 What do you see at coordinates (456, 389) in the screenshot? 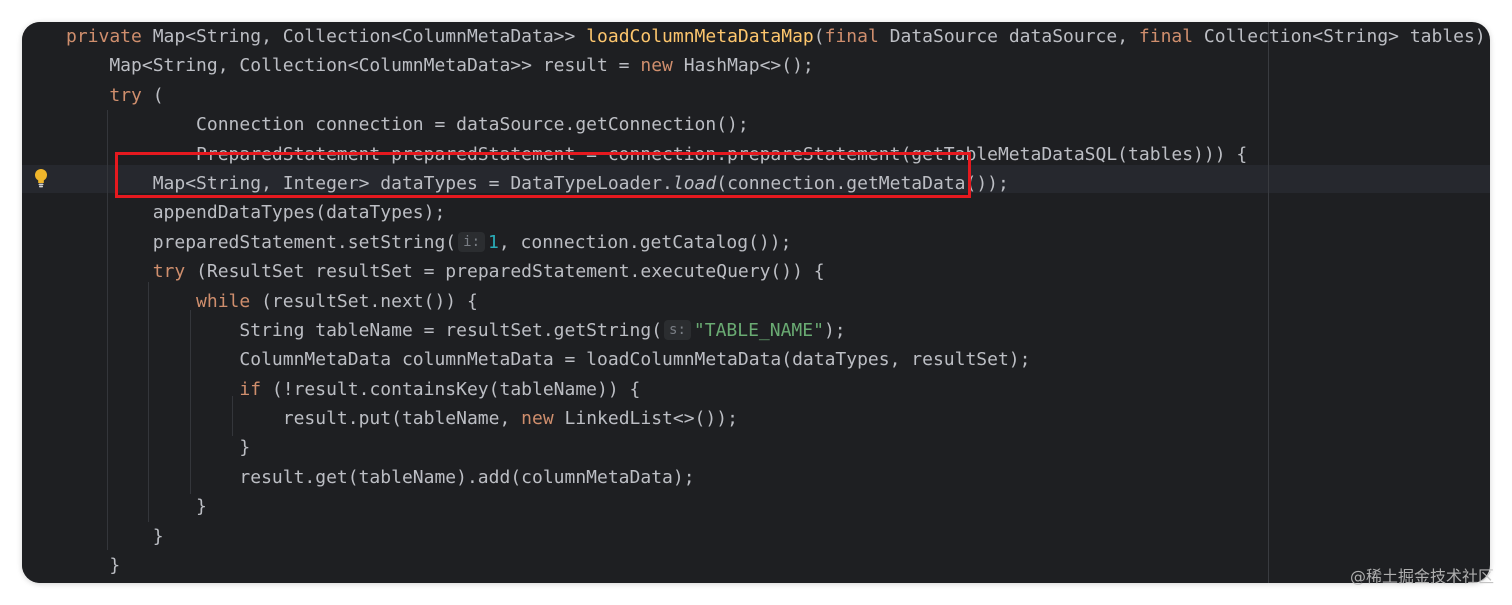
I see `code-token: (!result.containsKey(tableName)) {` at bounding box center [456, 389].